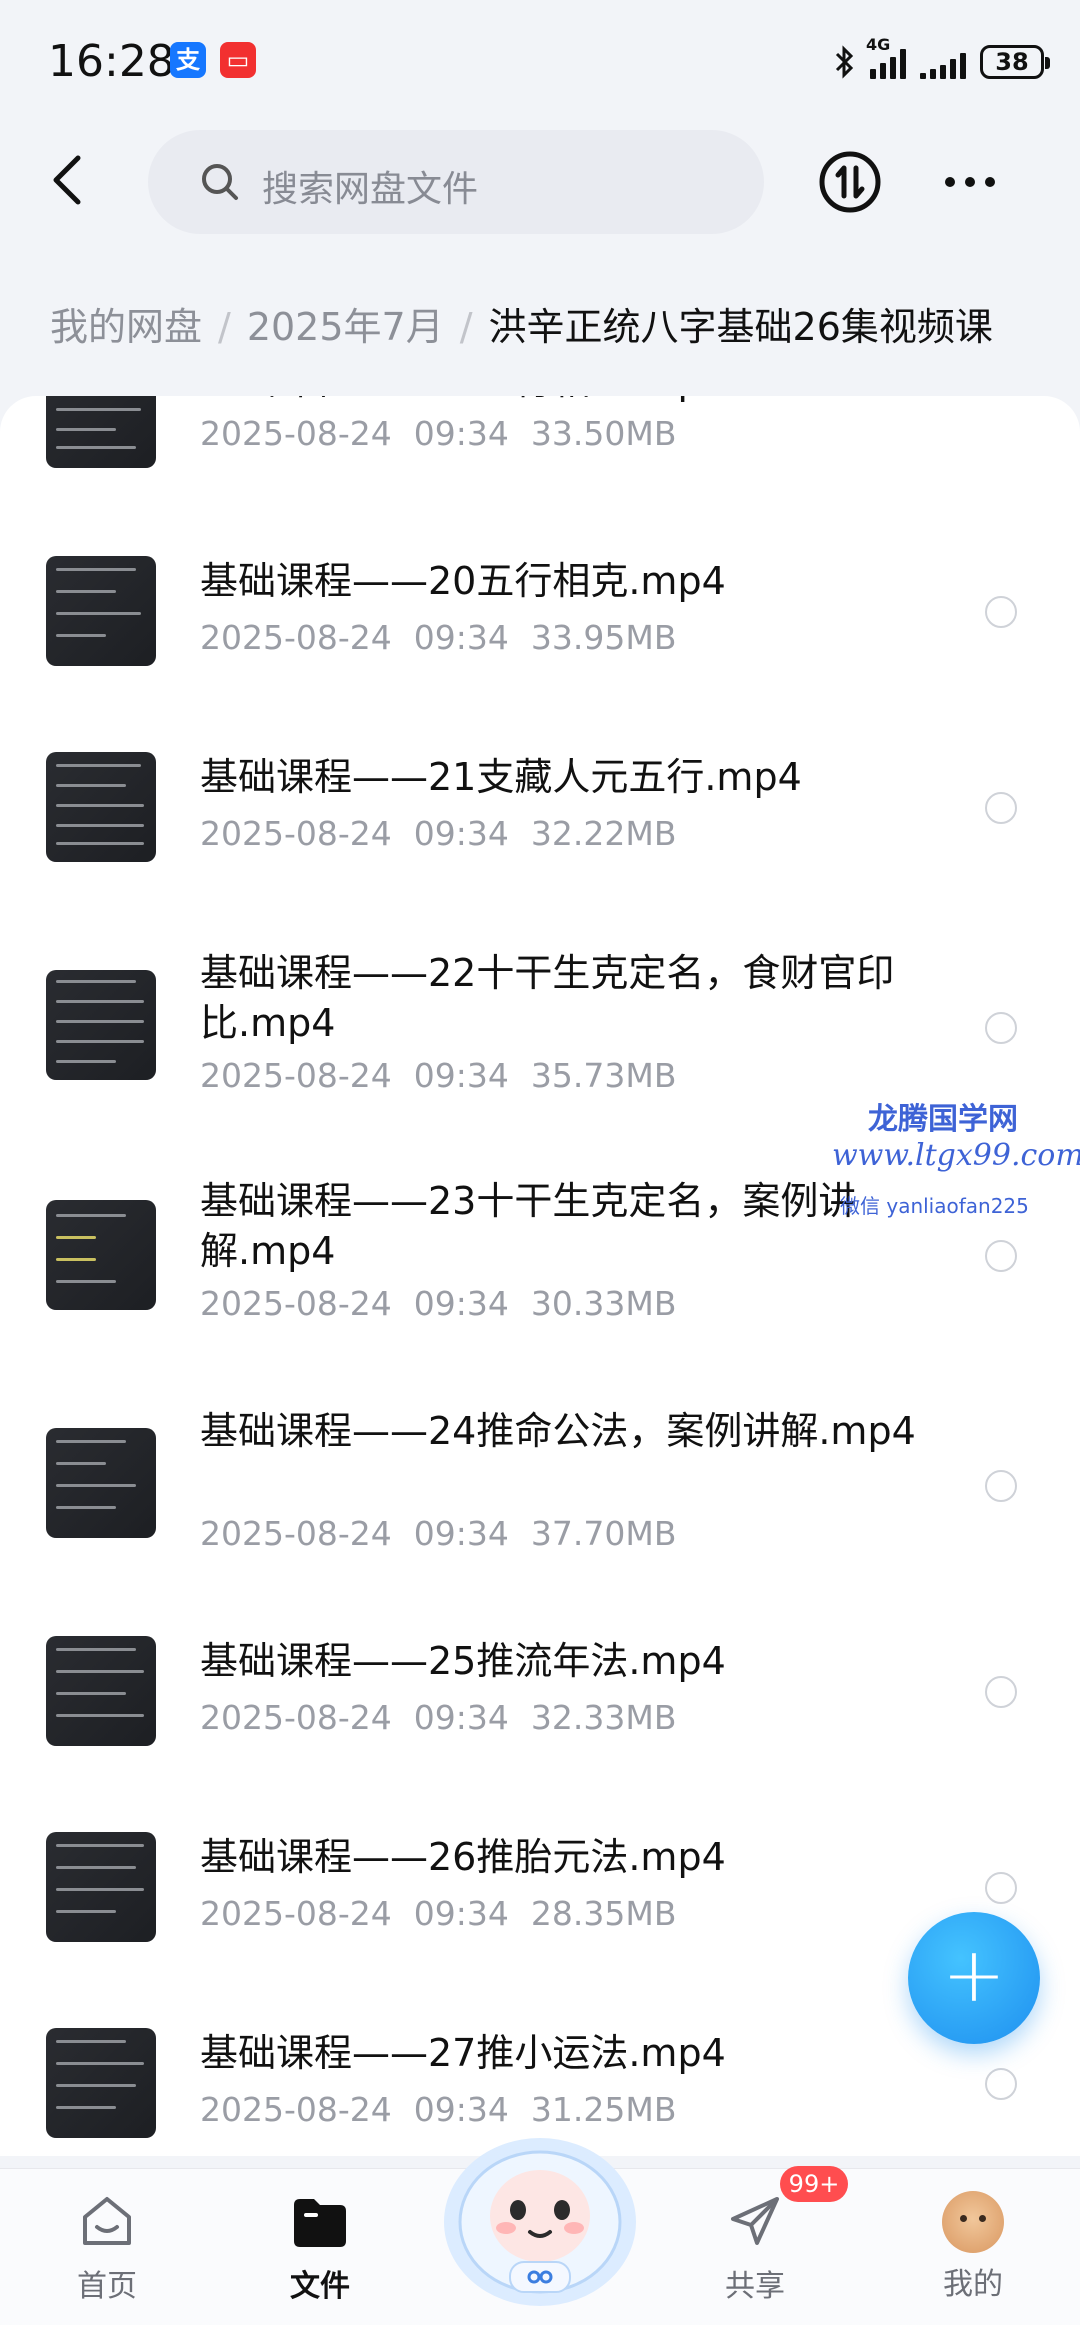  What do you see at coordinates (547, 998) in the screenshot?
I see `file-name: 基础课程——22十干生克定名，食财官印比.mp4` at bounding box center [547, 998].